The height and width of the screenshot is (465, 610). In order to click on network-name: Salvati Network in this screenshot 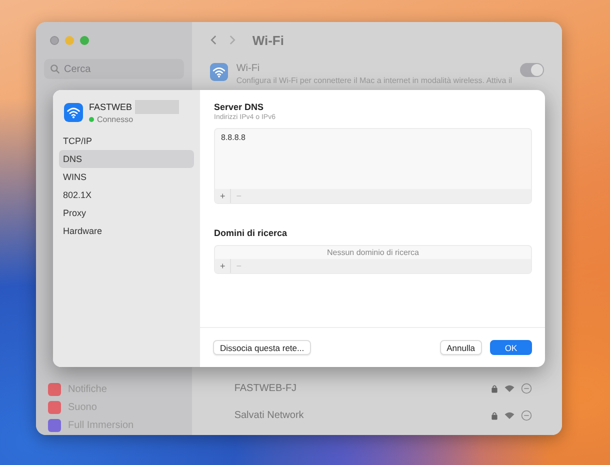, I will do `click(359, 415)`.